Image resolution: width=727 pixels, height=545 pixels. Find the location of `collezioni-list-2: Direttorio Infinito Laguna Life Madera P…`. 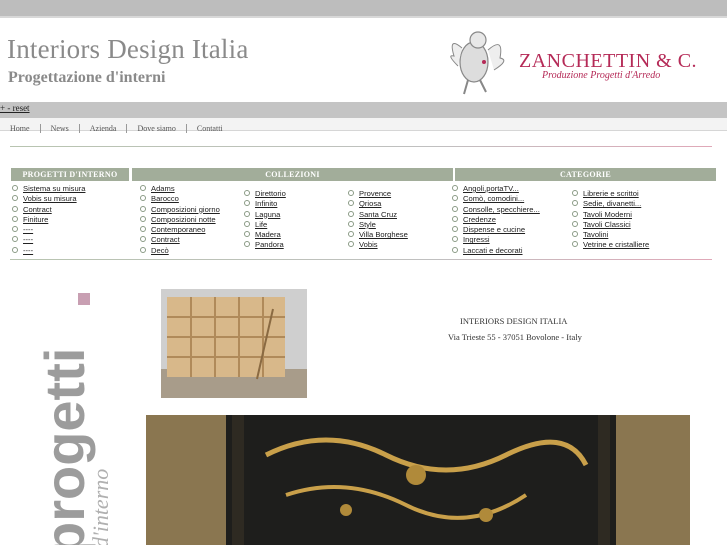

collezioni-list-2: Direttorio Infinito Laguna Life Madera P… is located at coordinates (265, 220).